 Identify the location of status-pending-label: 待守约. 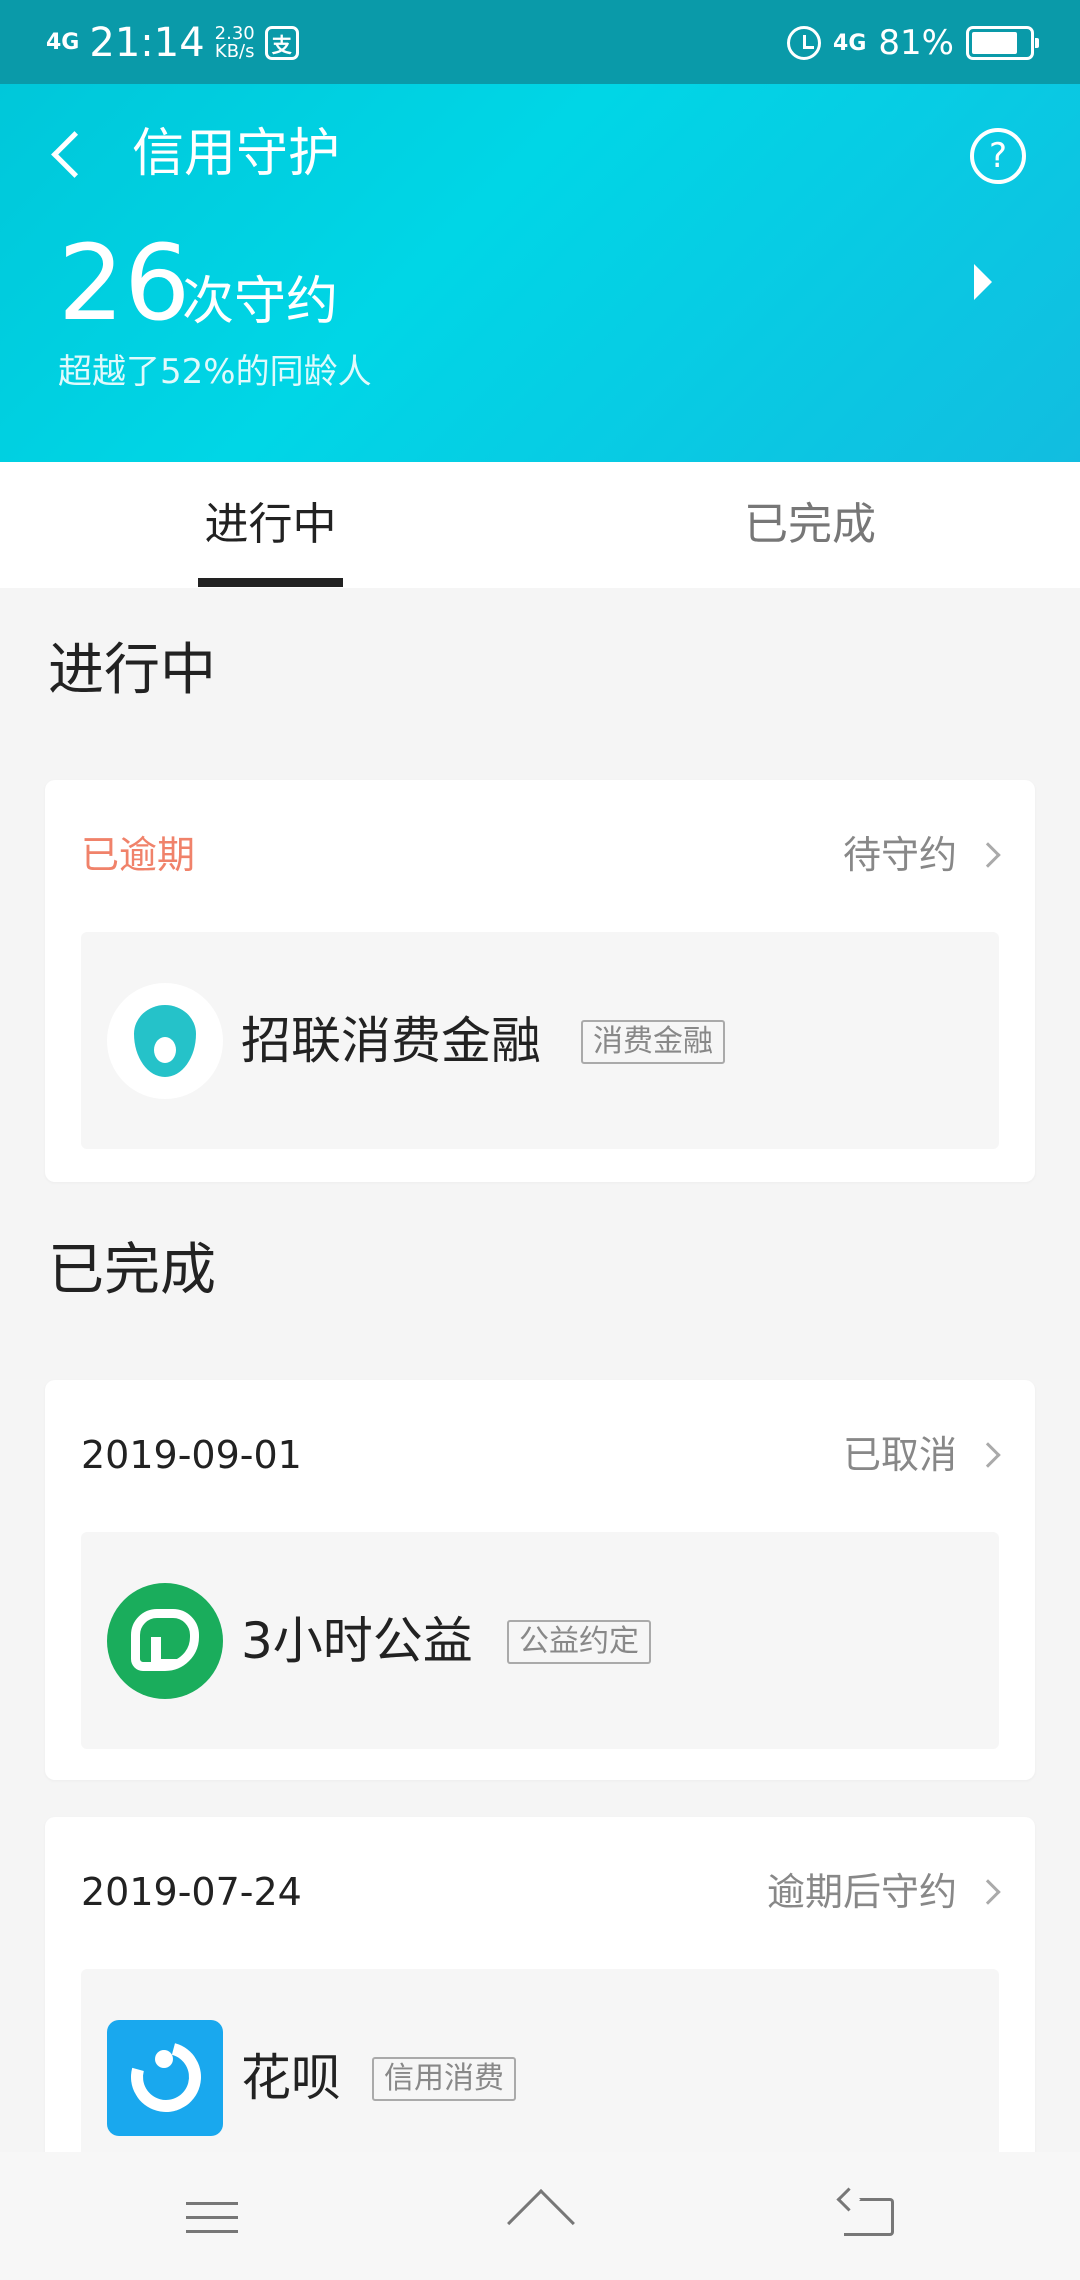
(899, 855).